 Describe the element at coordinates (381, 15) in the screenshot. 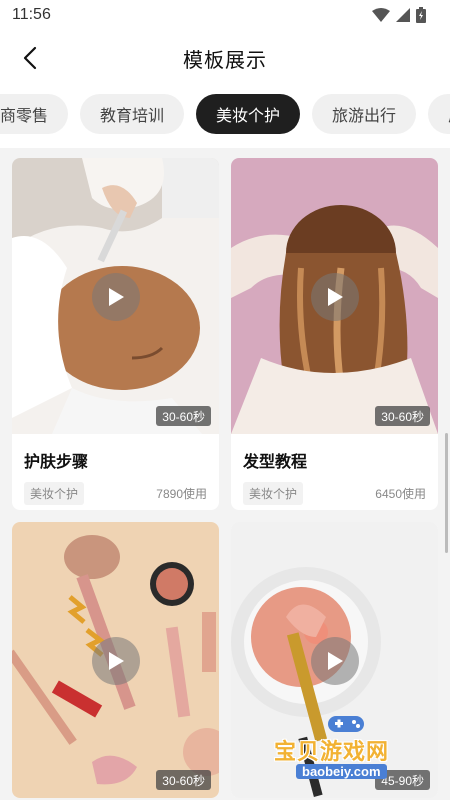

I see `wifi-icon` at that location.